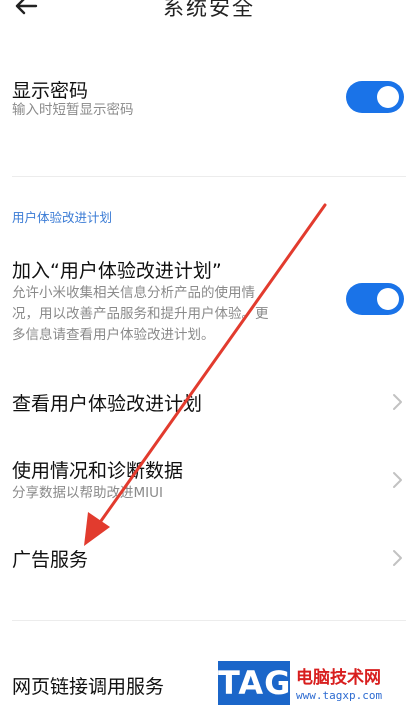 The image size is (418, 709). I want to click on tag-logo: TAG, so click(254, 683).